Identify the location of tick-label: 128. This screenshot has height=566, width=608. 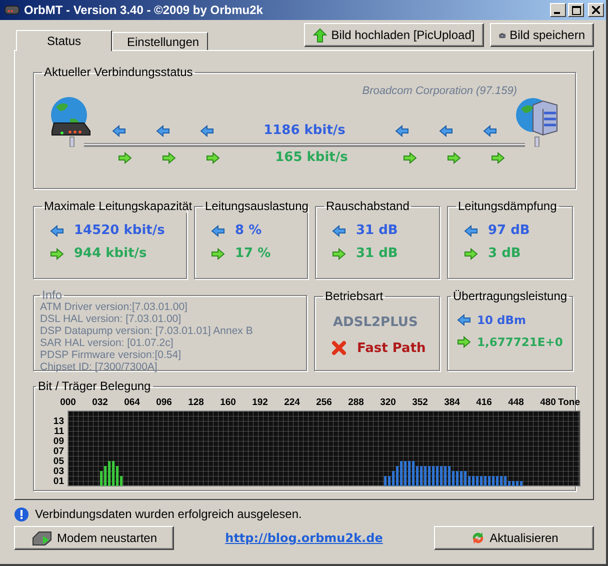
(196, 402).